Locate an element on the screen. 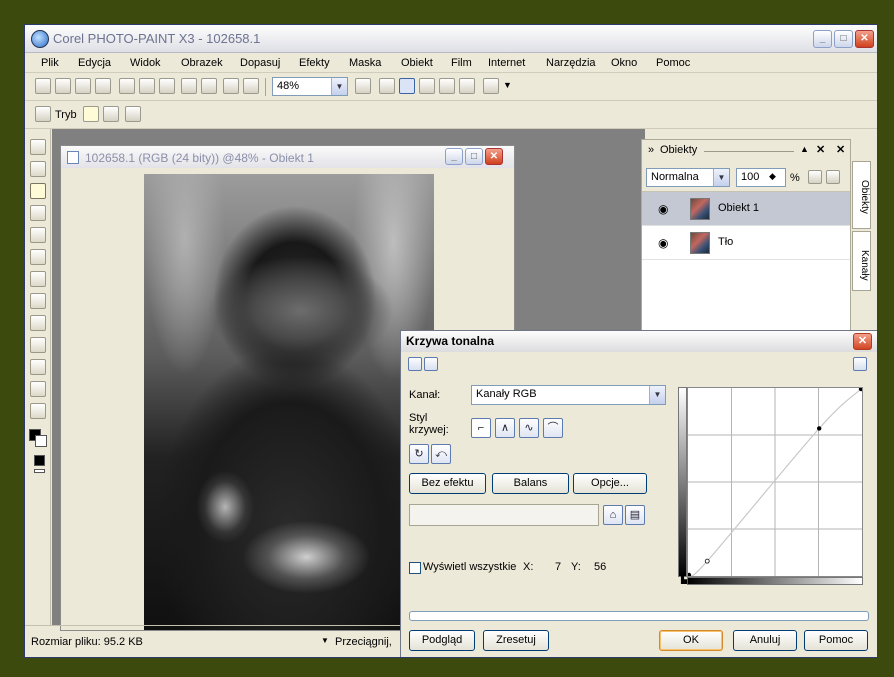 The height and width of the screenshot is (677, 894). application-launcher-icon is located at coordinates (491, 86).